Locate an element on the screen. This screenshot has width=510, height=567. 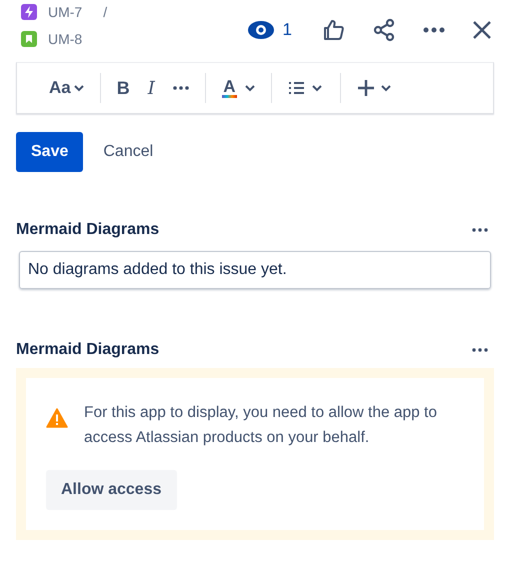
lightning-icon is located at coordinates (29, 12).